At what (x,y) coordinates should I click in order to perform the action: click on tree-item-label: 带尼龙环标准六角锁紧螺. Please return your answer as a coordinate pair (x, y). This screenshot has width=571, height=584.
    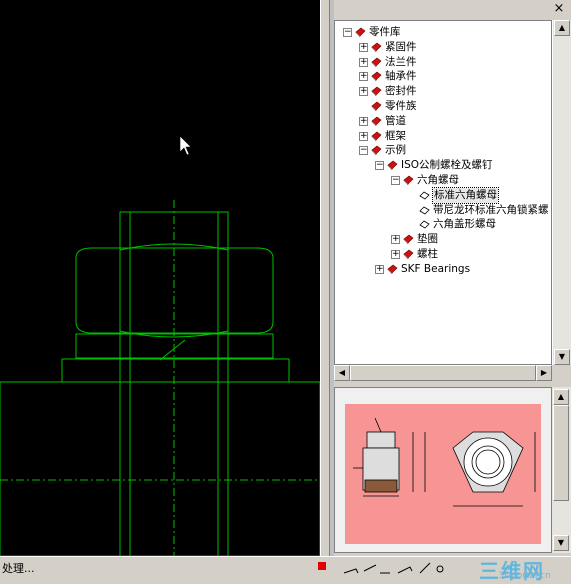
    Looking at the image, I should click on (491, 209).